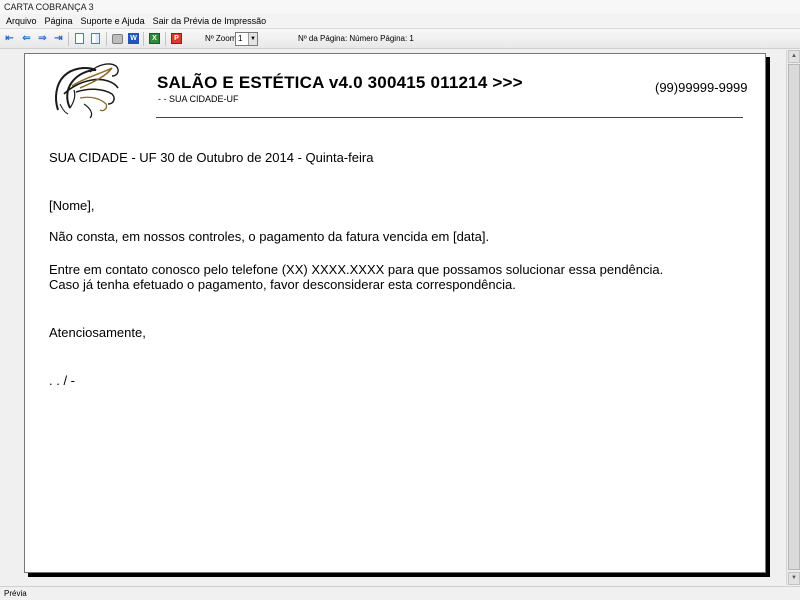 Image resolution: width=800 pixels, height=600 pixels. Describe the element at coordinates (400, 593) in the screenshot. I see `status-bar: Prévia` at that location.